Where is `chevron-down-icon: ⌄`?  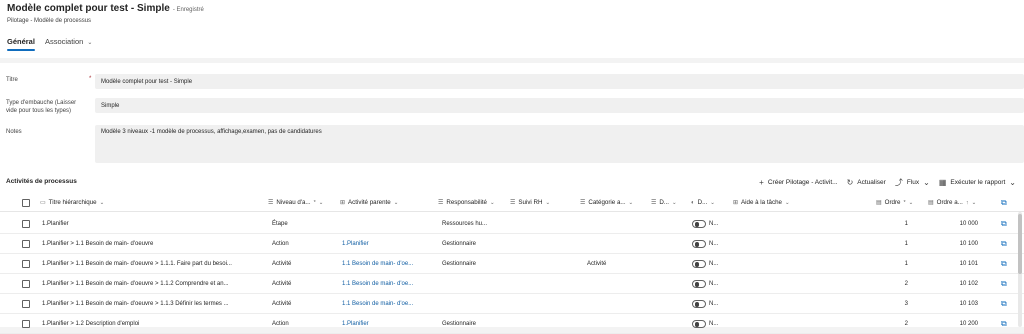
chevron-down-icon: ⌄ is located at coordinates (911, 202).